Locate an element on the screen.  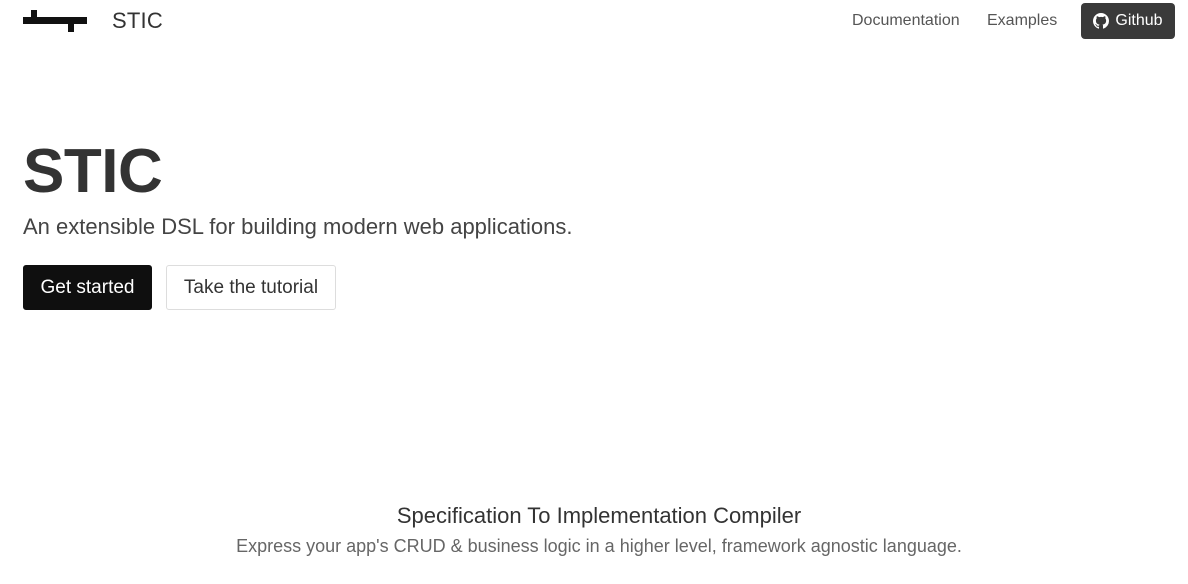
brand-name: STIC is located at coordinates (137, 20).